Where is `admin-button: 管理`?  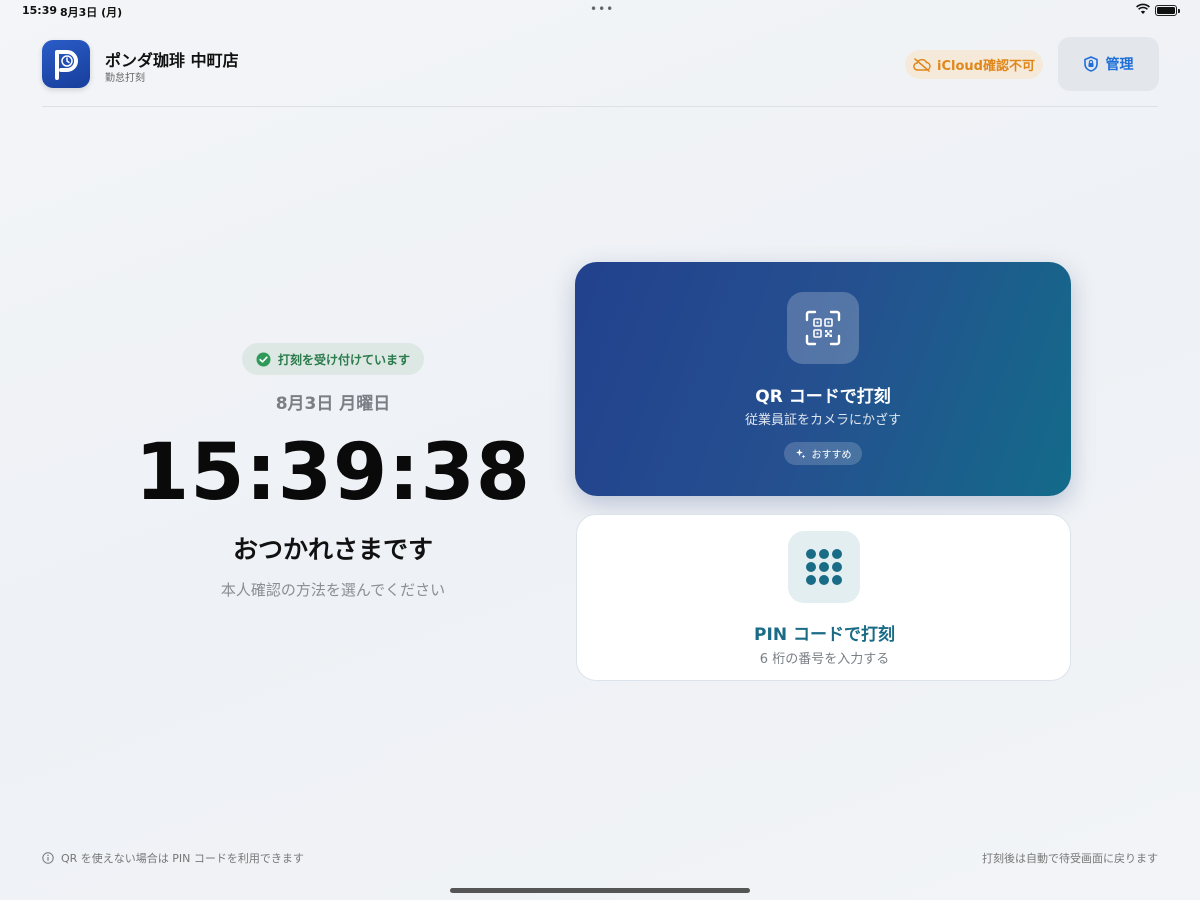
admin-button: 管理 is located at coordinates (1108, 64).